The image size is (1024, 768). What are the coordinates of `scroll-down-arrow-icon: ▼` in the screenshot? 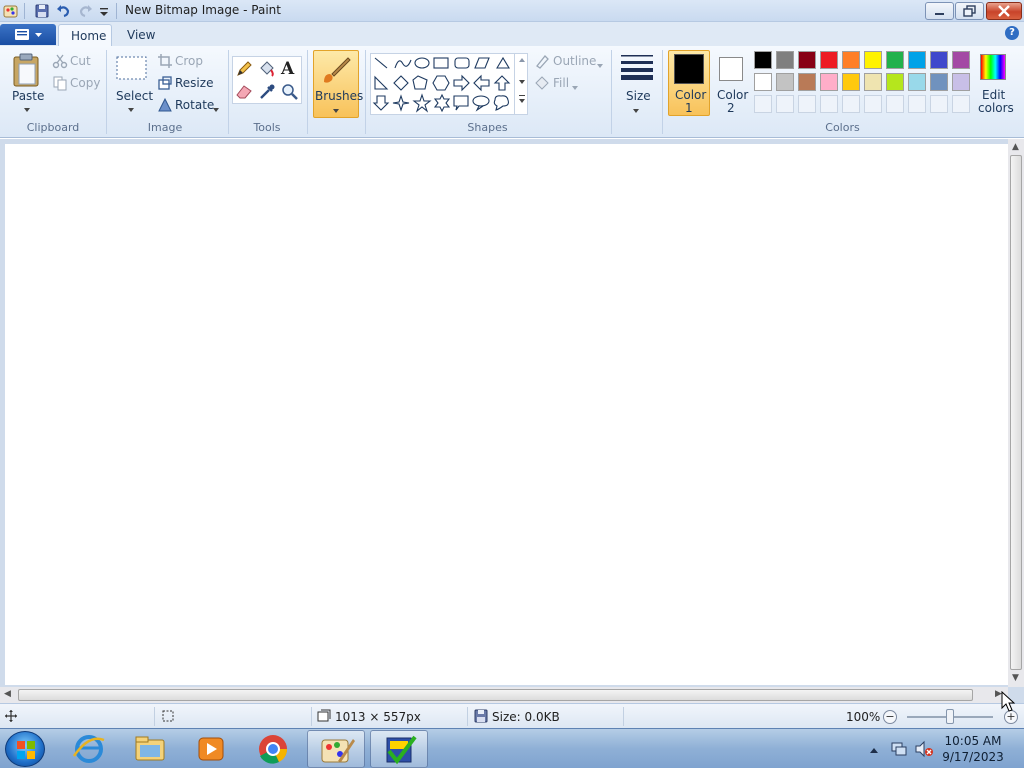 It's located at (1015, 678).